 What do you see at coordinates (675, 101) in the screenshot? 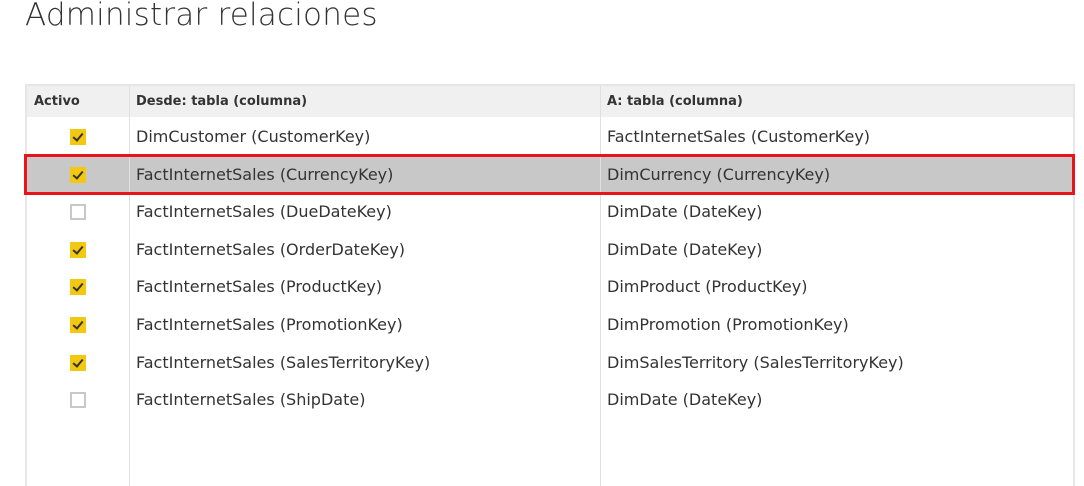
I see `column-header-to: A: tabla (columna)` at bounding box center [675, 101].